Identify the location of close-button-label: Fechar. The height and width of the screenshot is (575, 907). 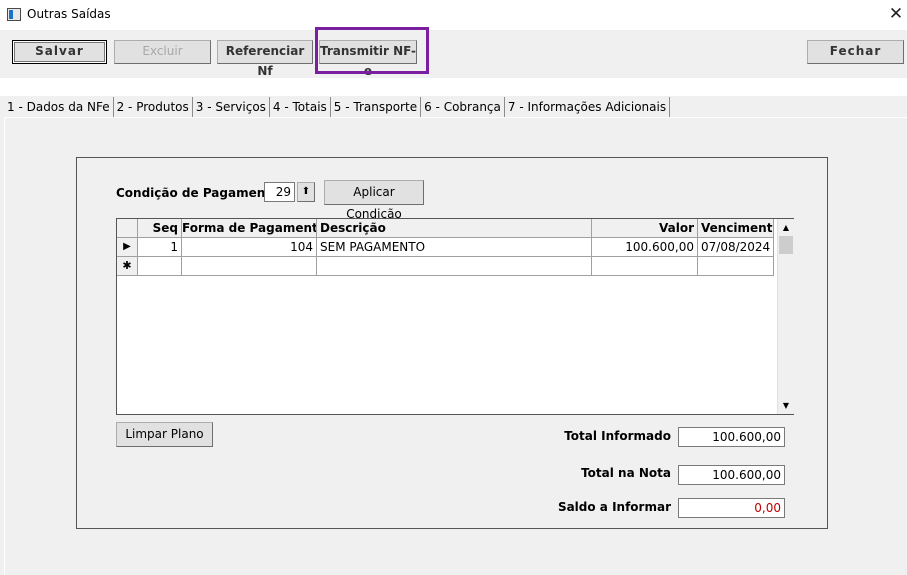
(855, 51).